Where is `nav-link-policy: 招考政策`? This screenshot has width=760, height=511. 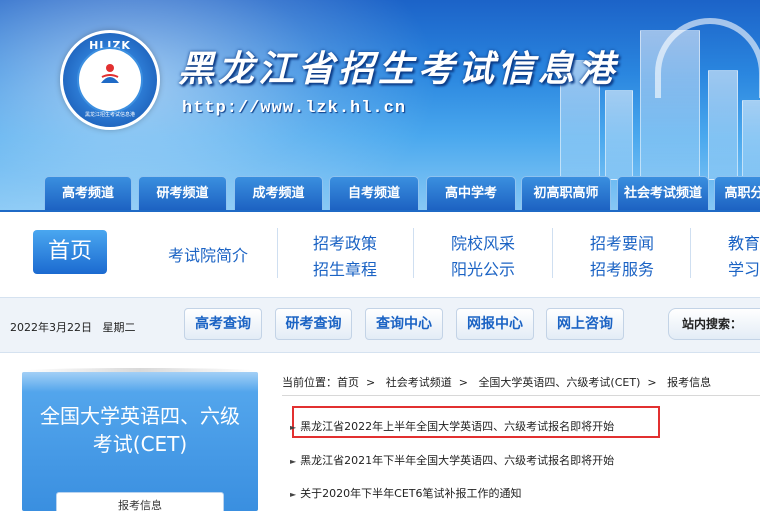
nav-link-policy: 招考政策 is located at coordinates (345, 242).